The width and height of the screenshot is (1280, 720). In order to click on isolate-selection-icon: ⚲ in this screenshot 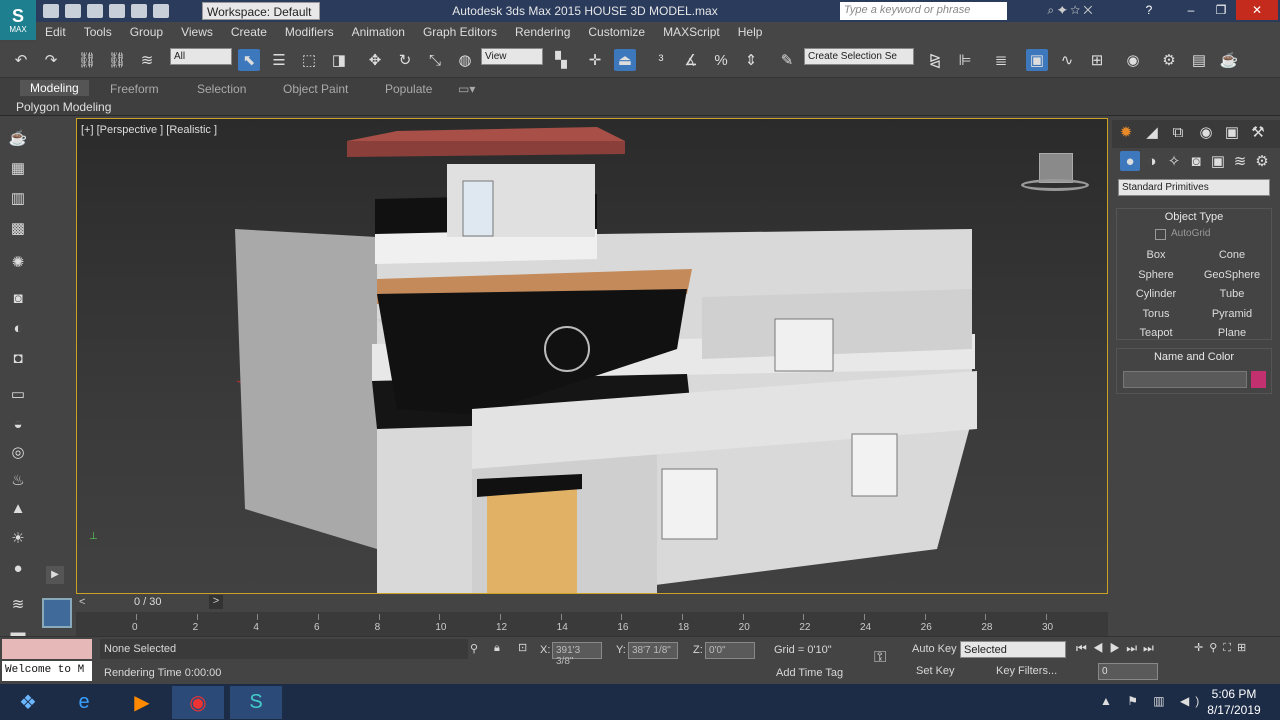, I will do `click(474, 648)`.